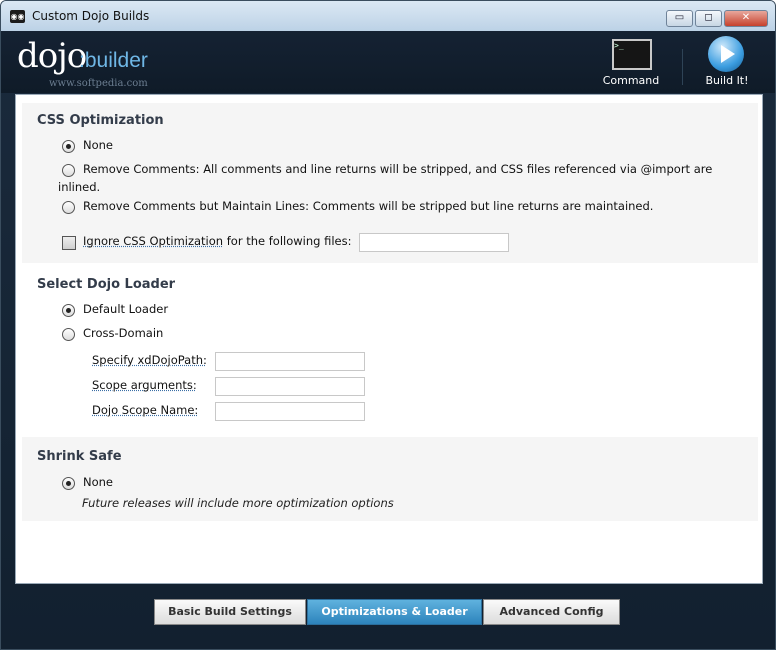  I want to click on ignore-css-link: Ignore CSS Optimization, so click(153, 241).